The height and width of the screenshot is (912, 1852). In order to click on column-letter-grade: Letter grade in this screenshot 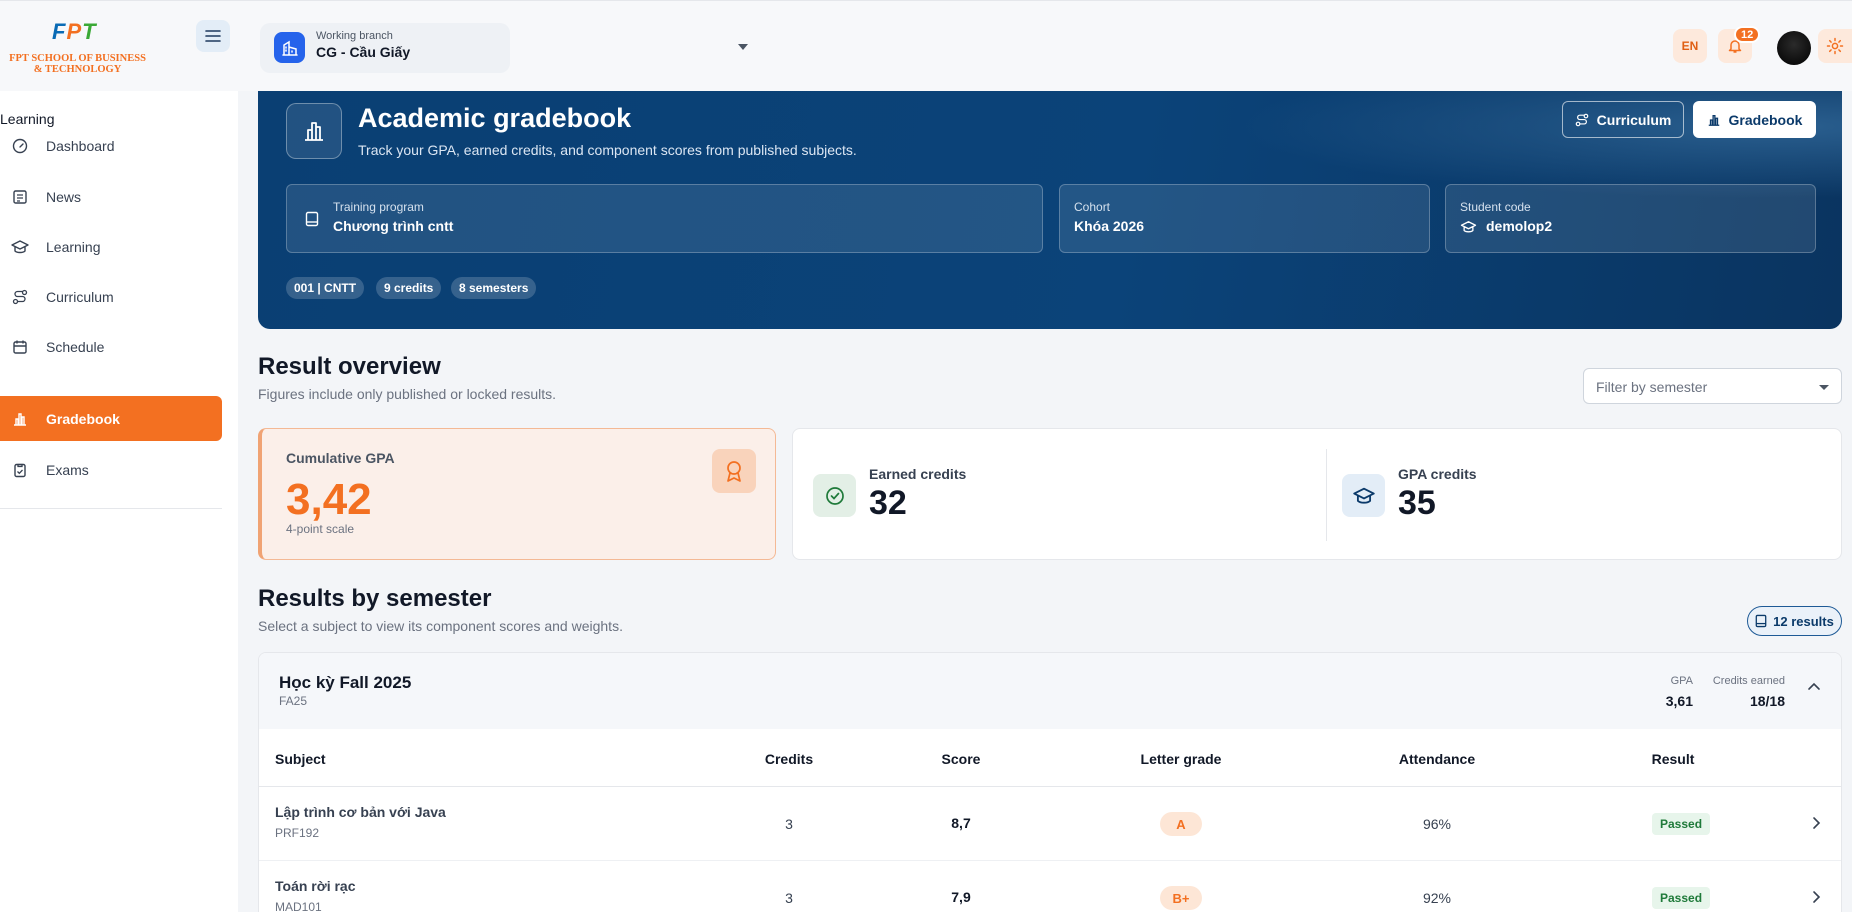, I will do `click(1181, 759)`.